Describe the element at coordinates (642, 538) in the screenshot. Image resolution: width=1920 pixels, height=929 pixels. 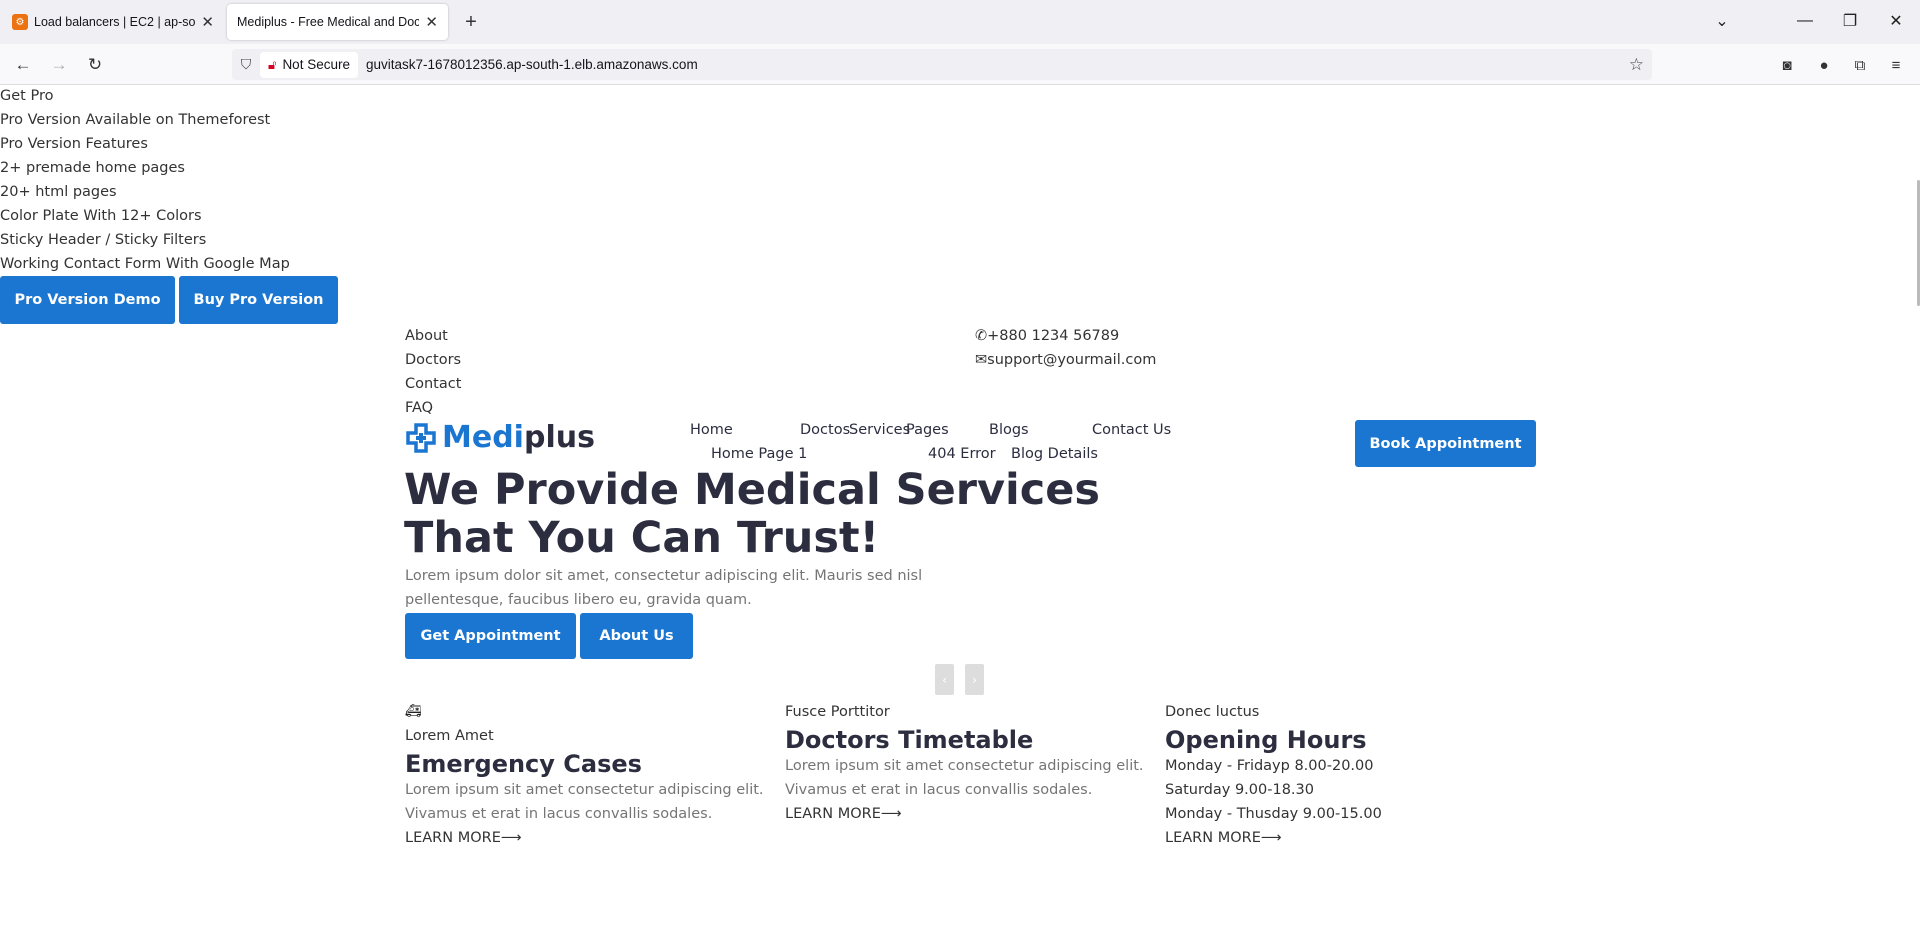
I see `hero-title-line-2: That You Can Trust!` at that location.